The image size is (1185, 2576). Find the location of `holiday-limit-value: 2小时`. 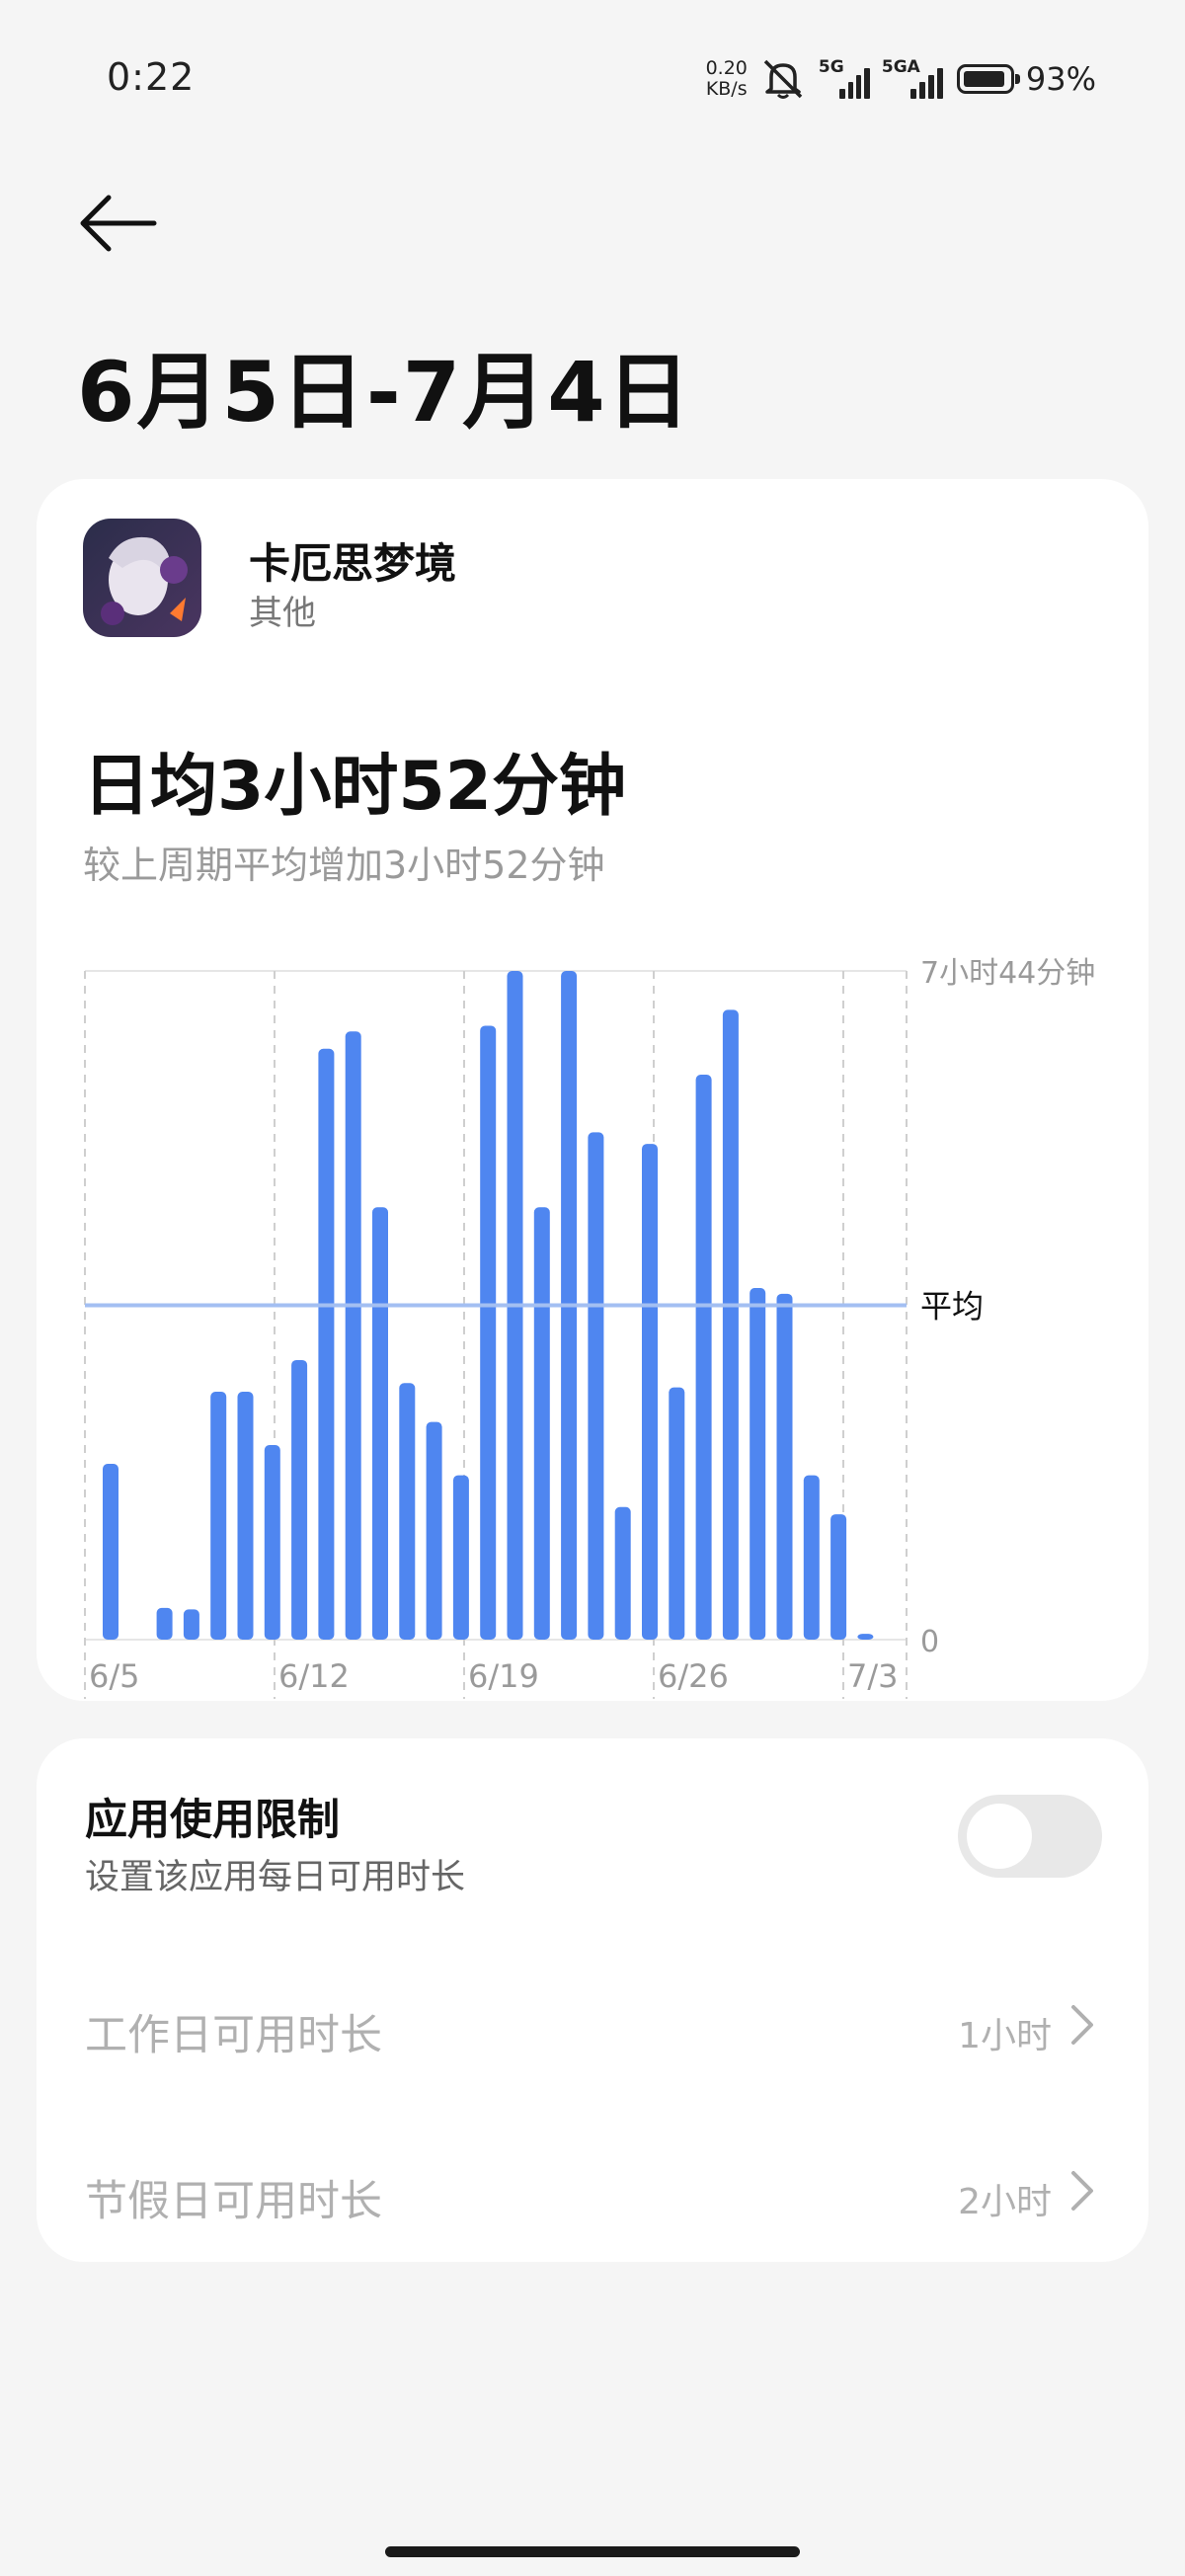

holiday-limit-value: 2小时 is located at coordinates (1005, 2202).